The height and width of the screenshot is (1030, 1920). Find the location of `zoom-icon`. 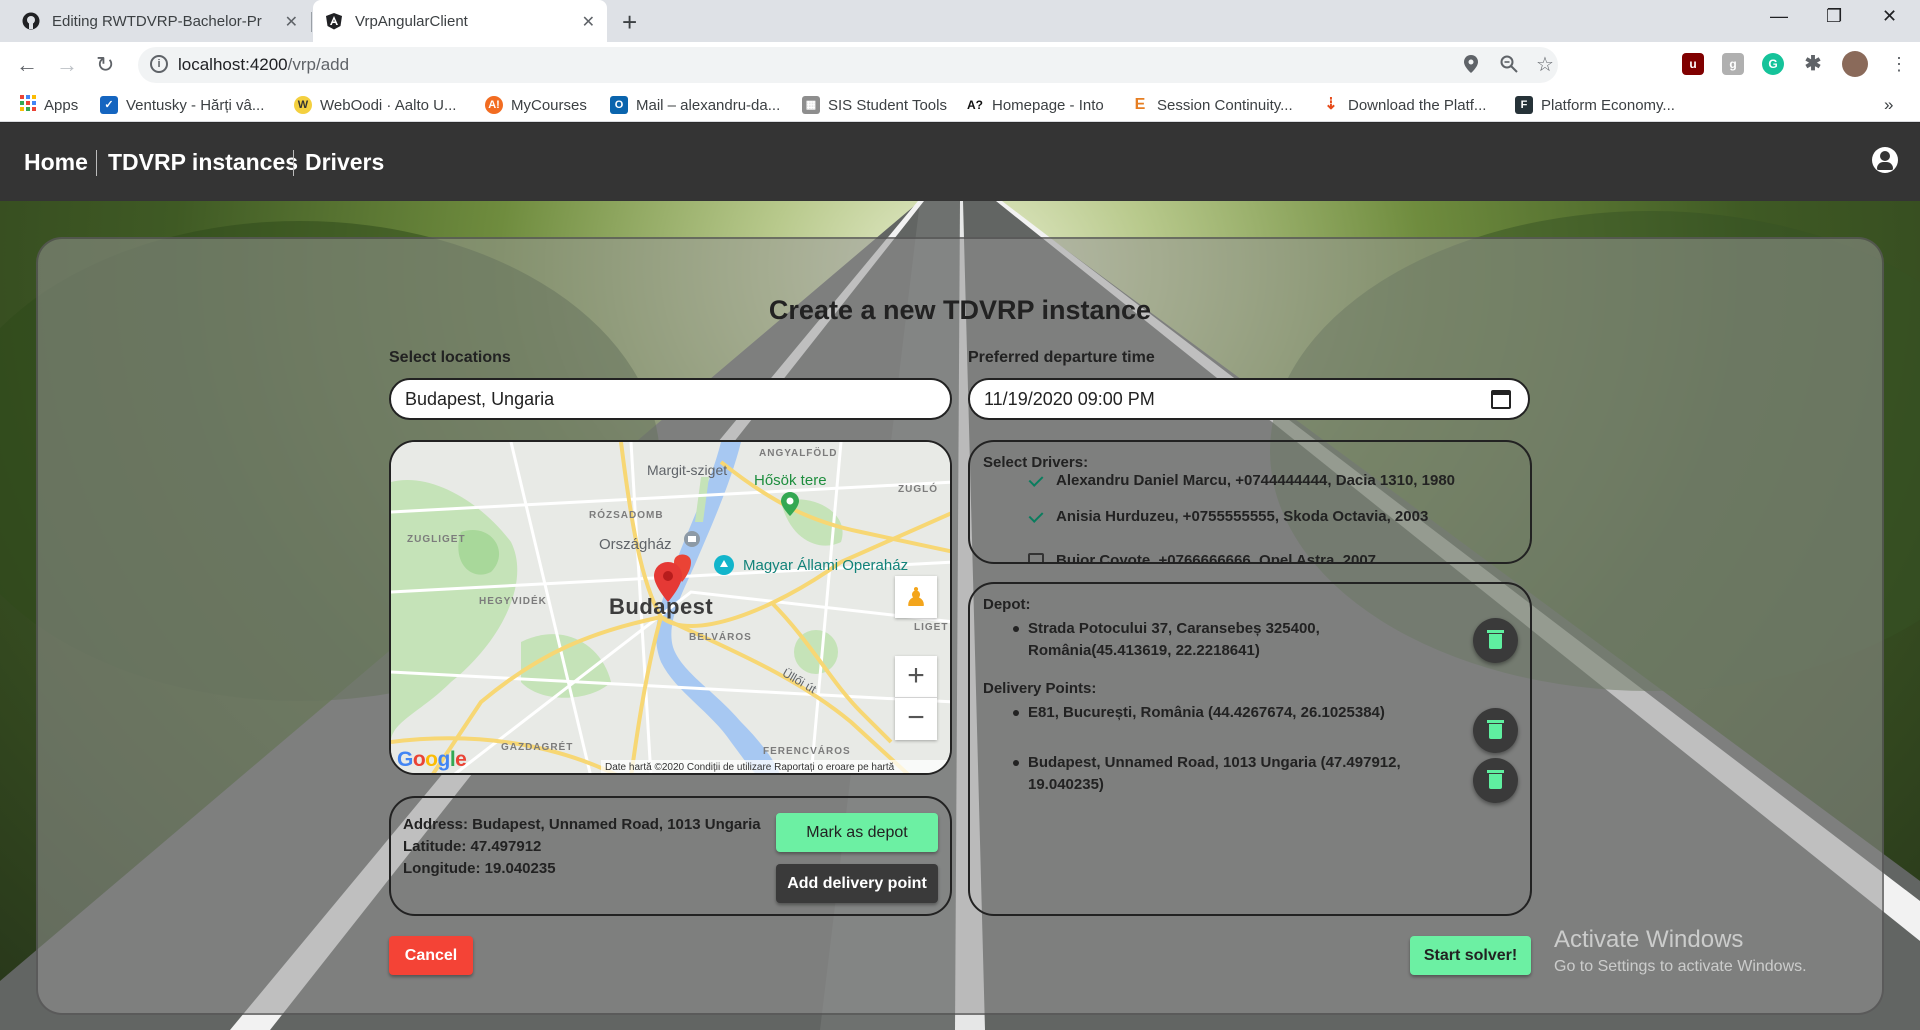

zoom-icon is located at coordinates (1509, 66).